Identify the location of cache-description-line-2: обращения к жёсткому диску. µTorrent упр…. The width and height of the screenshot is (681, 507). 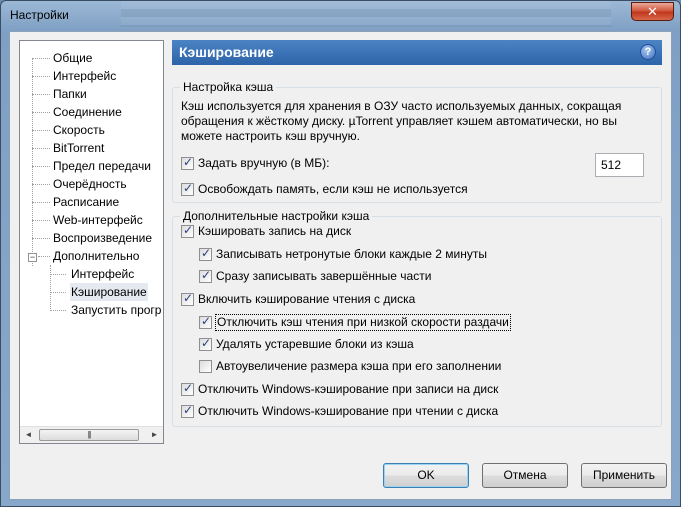
(399, 121).